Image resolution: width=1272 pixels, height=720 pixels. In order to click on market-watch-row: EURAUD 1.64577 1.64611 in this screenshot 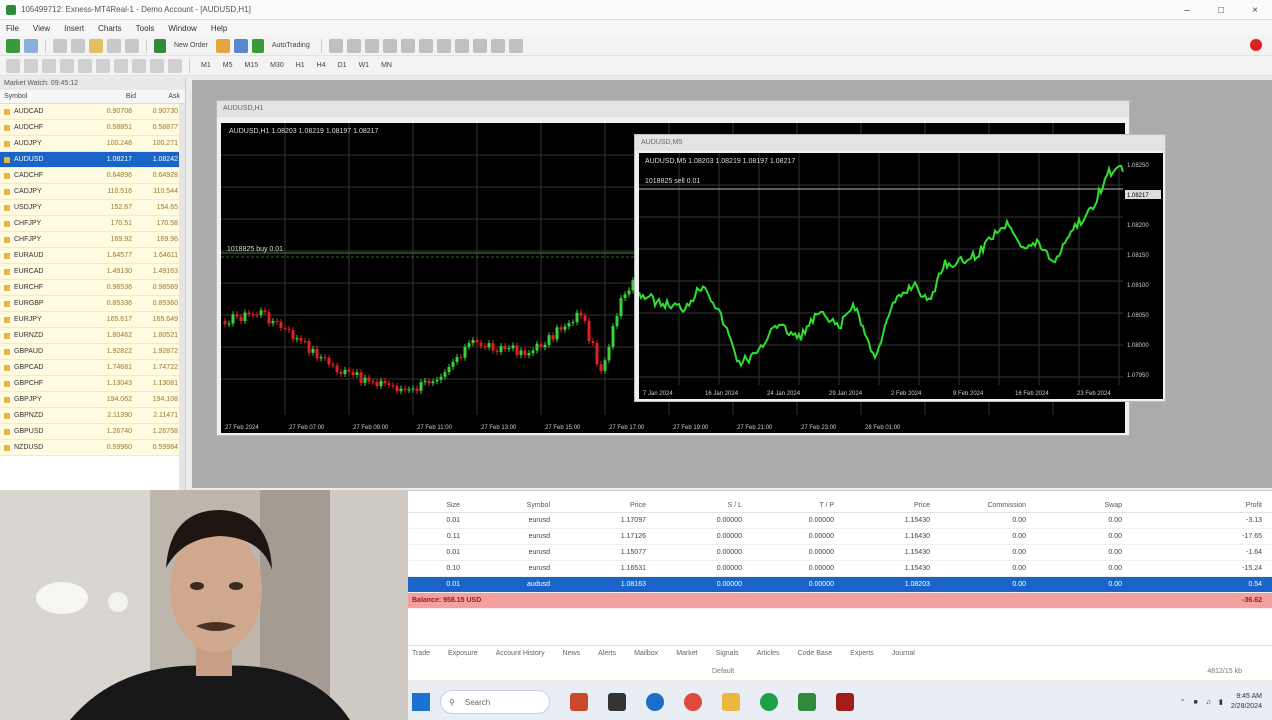, I will do `click(92, 256)`.